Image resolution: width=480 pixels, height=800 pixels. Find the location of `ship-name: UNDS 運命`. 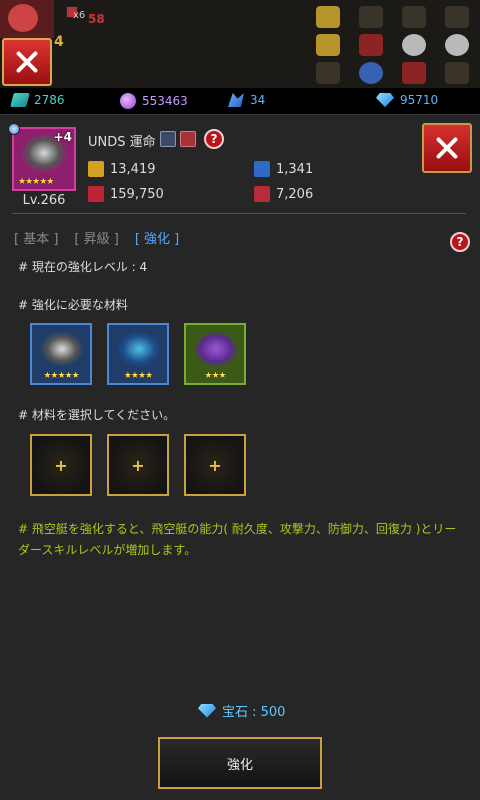

ship-name: UNDS 運命 is located at coordinates (122, 142).